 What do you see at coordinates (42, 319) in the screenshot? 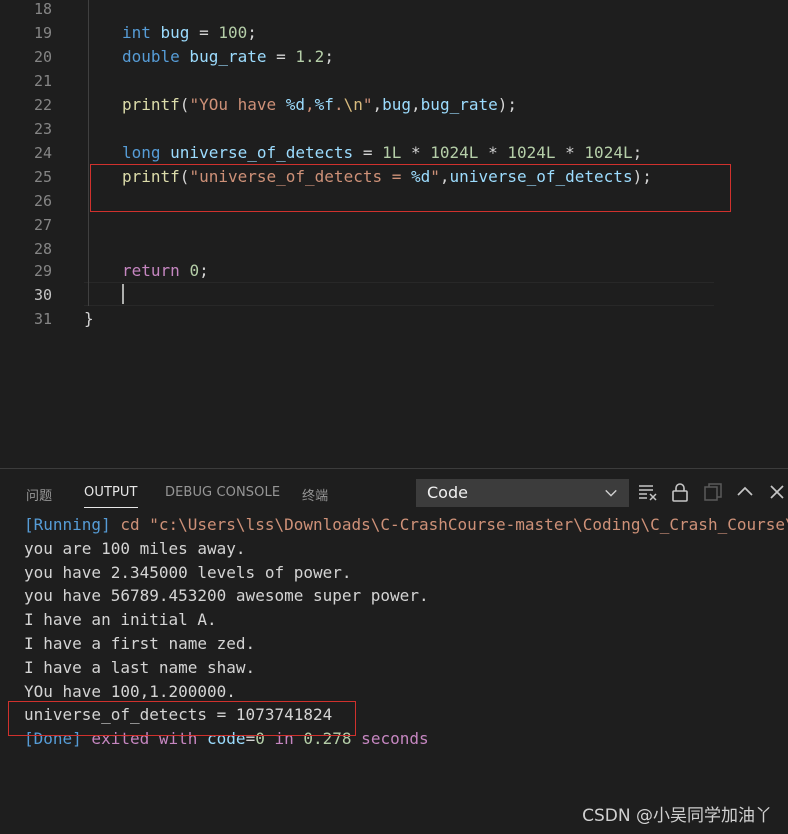
I see `line-number: 31` at bounding box center [42, 319].